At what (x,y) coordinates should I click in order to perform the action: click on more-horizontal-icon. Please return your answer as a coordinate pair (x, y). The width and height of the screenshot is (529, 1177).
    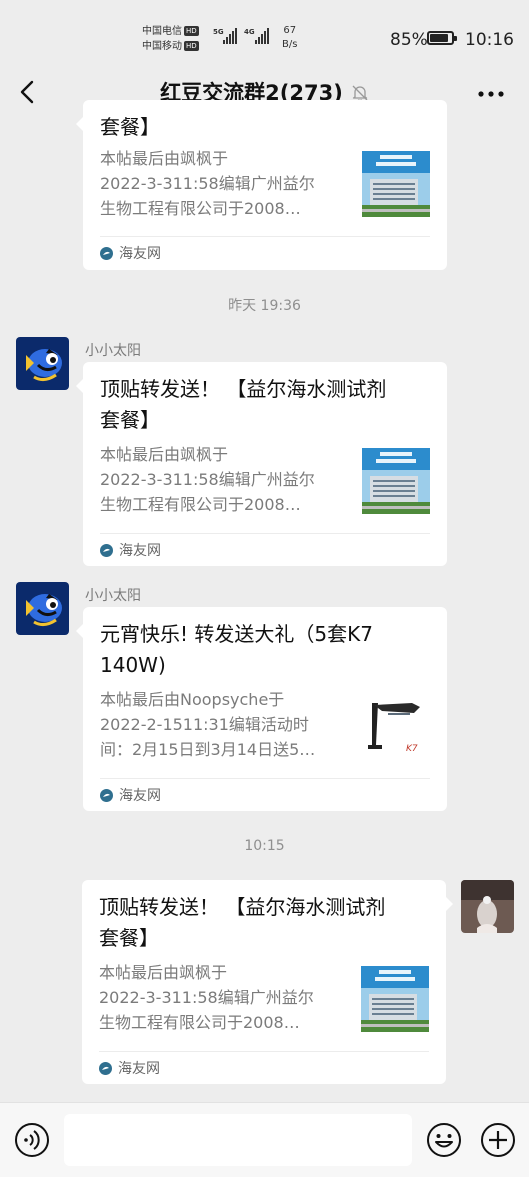
    Looking at the image, I should click on (491, 94).